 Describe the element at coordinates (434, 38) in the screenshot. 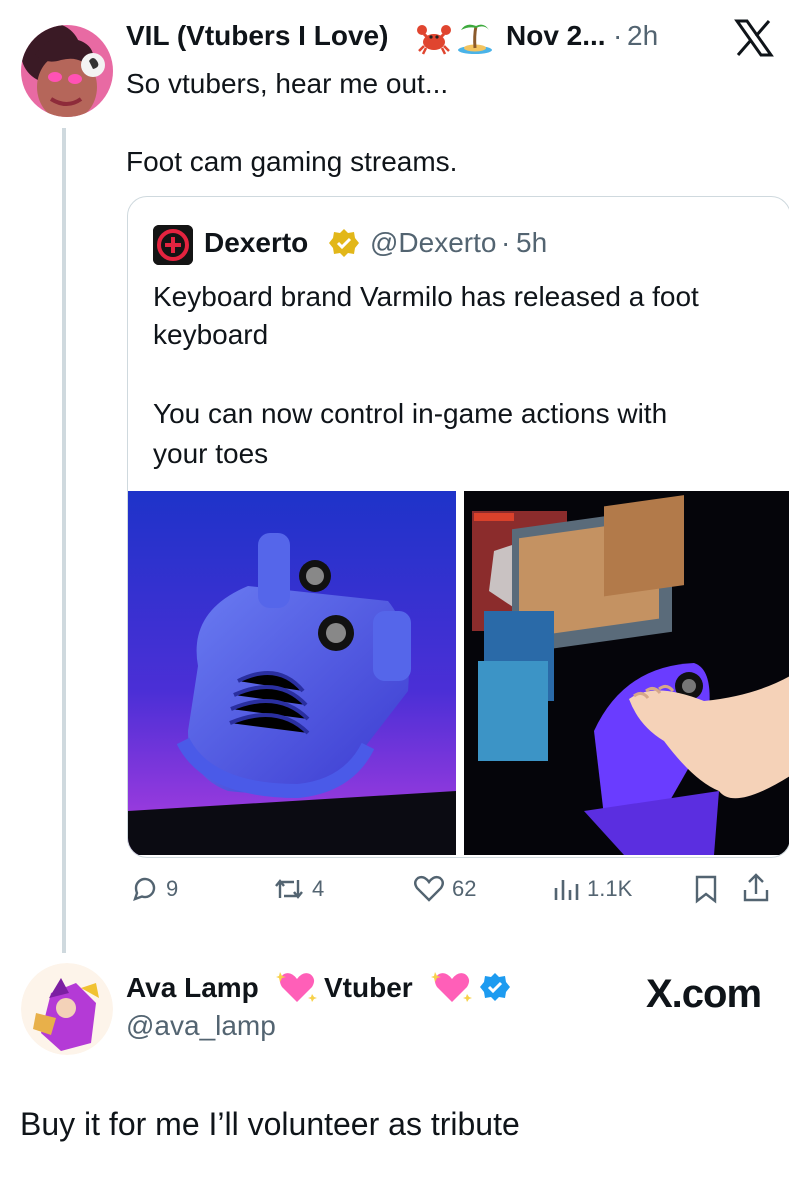

I see `crab-icon` at that location.